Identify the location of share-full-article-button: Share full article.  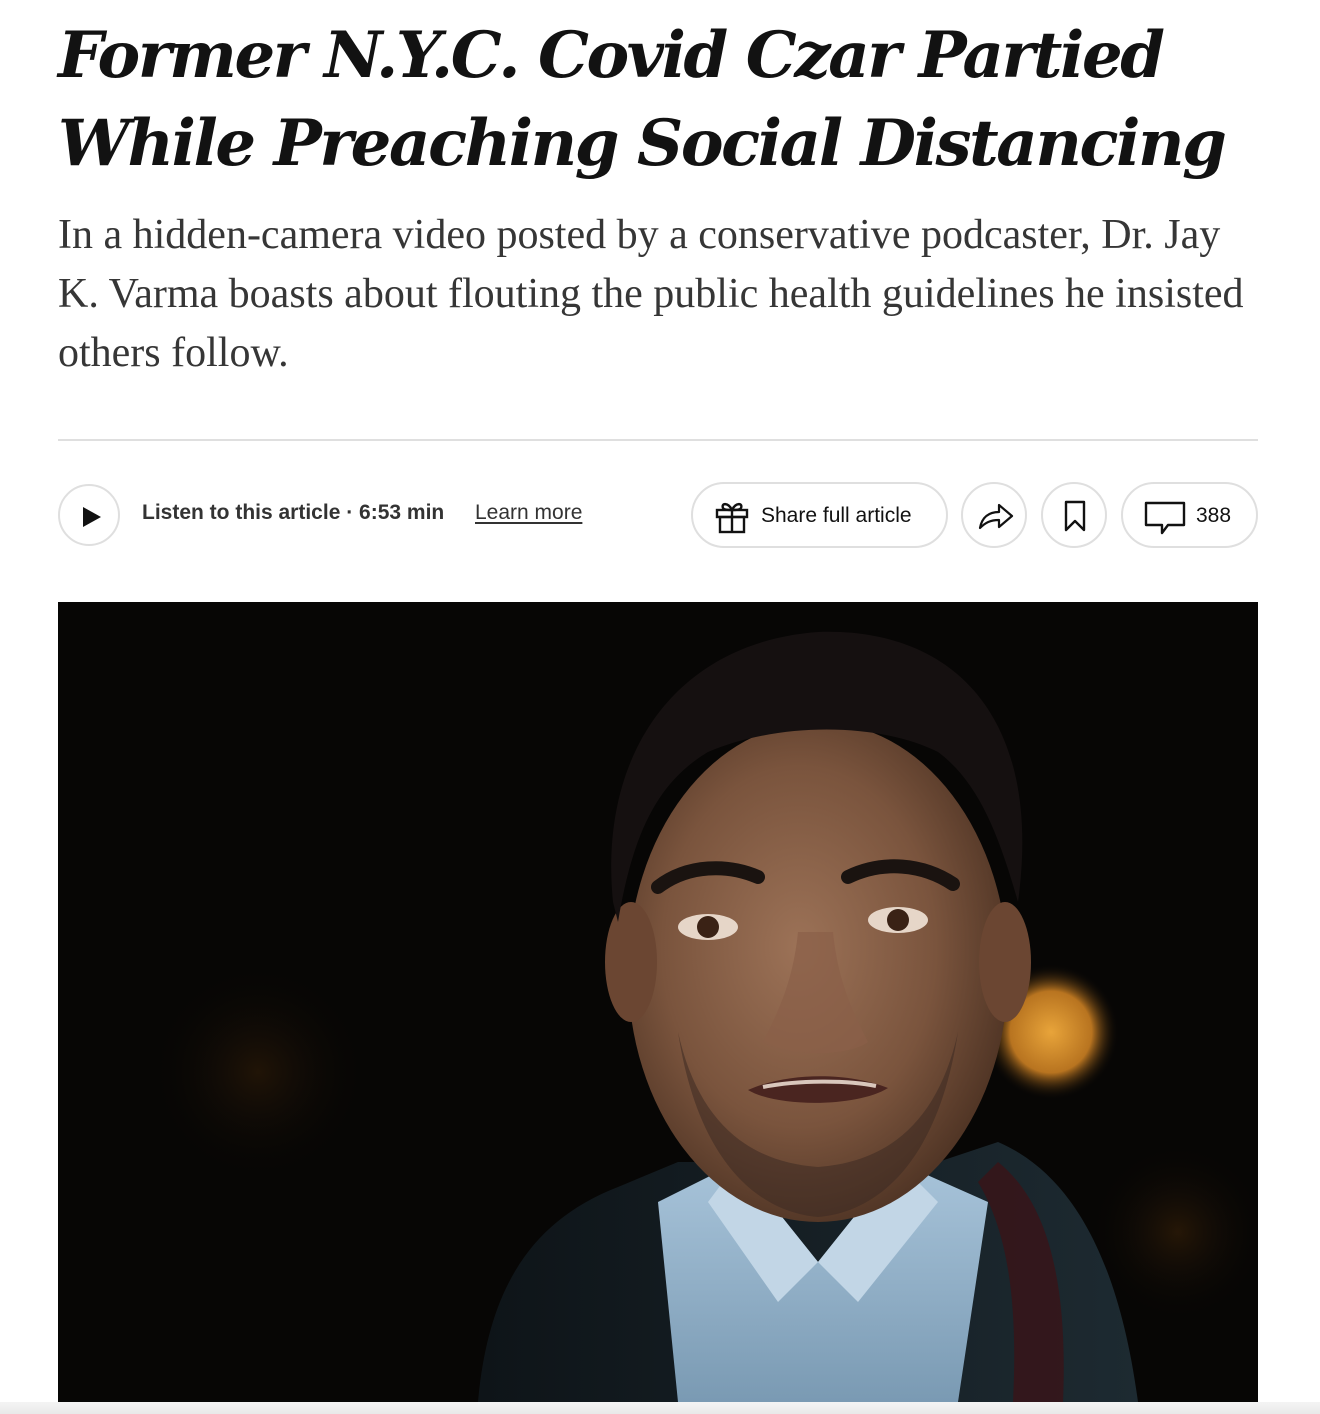
(819, 515).